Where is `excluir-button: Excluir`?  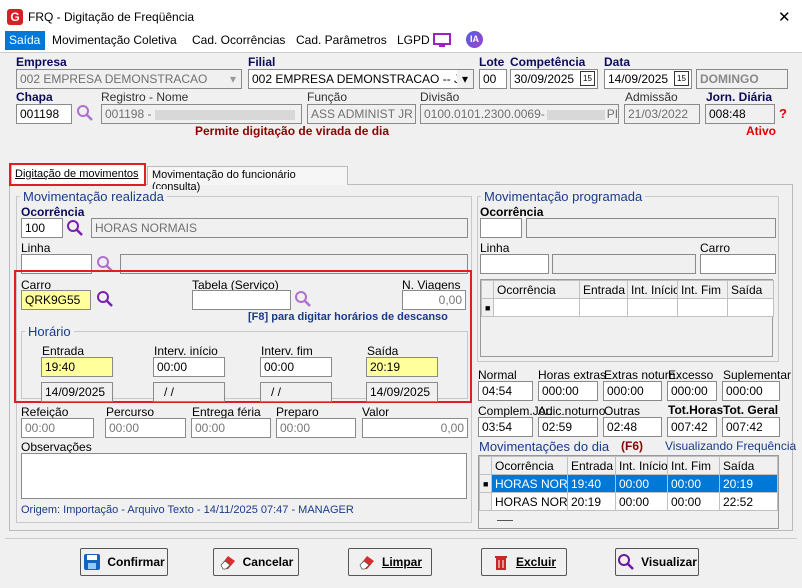
excluir-button: Excluir is located at coordinates (524, 562).